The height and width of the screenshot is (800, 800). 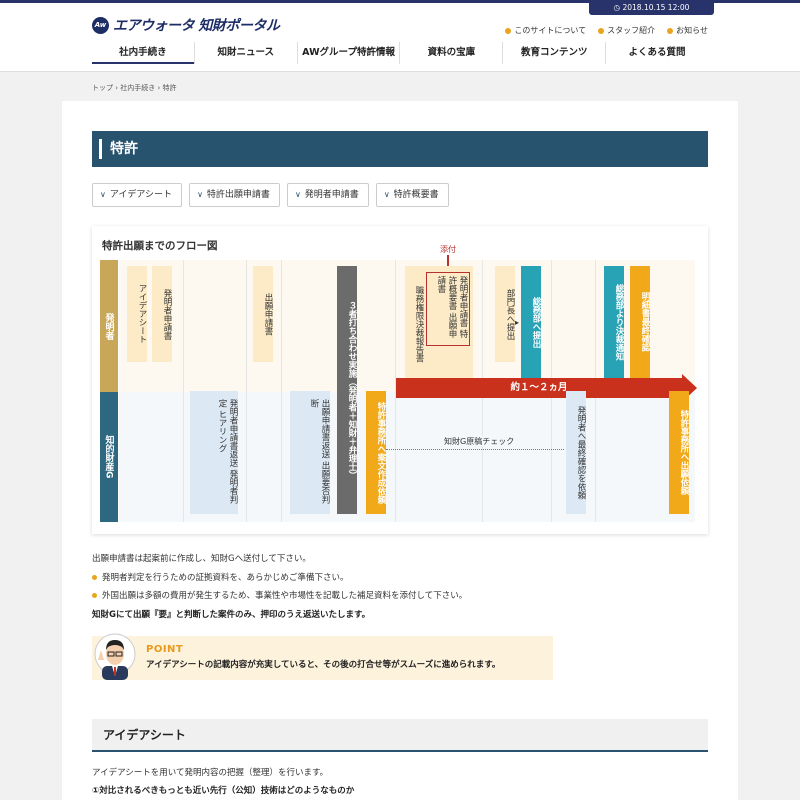 What do you see at coordinates (614, 322) in the screenshot?
I see `flow-step-approval-notice: 総務部より決裁通知` at bounding box center [614, 322].